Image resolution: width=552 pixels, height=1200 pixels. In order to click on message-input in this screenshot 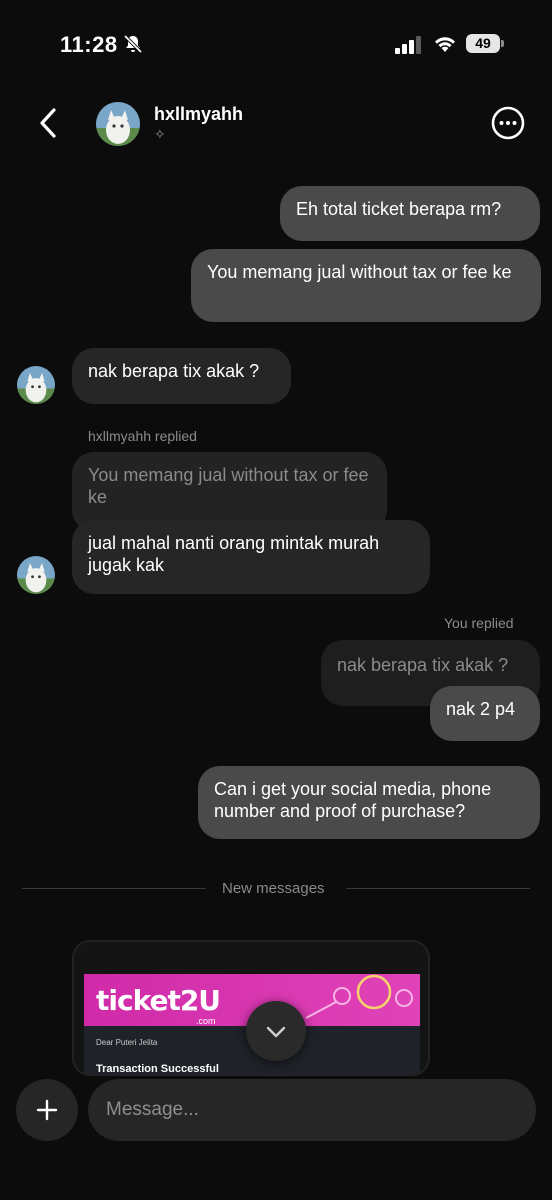, I will do `click(312, 1110)`.